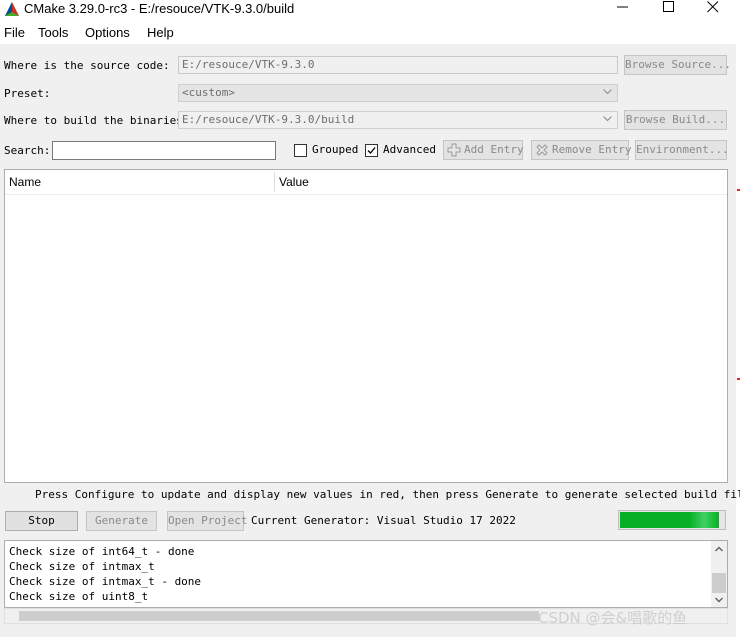 The image size is (740, 637). I want to click on current-generator: Current Generator: Visual Studio 17 2022, so click(383, 520).